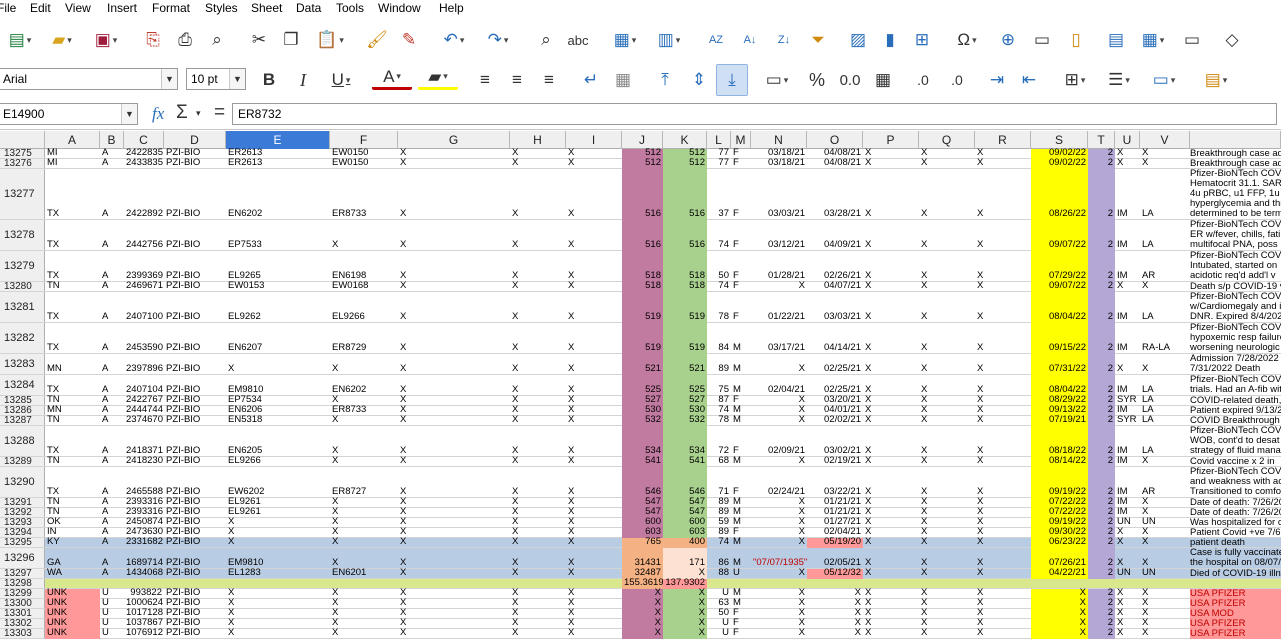  I want to click on cell-k: 512, so click(685, 153).